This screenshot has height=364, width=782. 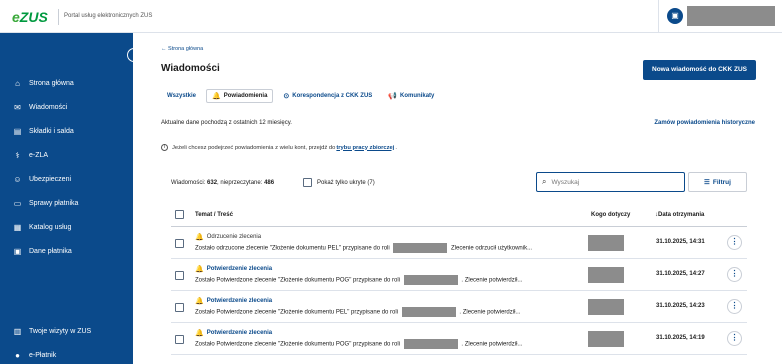 I want to click on user-icon: ●, so click(x=17, y=355).